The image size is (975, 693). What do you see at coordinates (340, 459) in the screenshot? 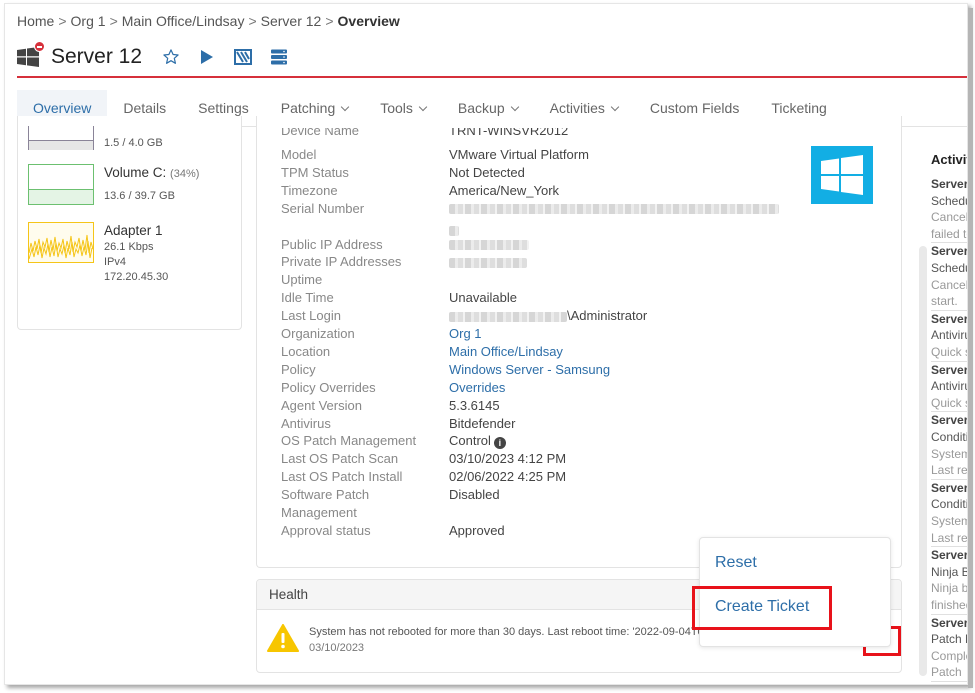
I see `detail-label: Last OS Patch Scan` at bounding box center [340, 459].